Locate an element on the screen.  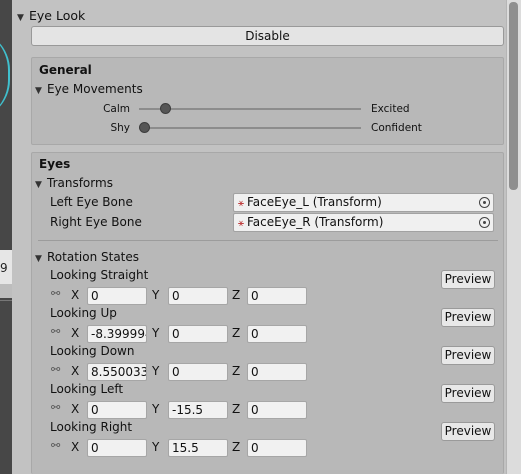
rotation-y-field: -15.5 is located at coordinates (198, 410).